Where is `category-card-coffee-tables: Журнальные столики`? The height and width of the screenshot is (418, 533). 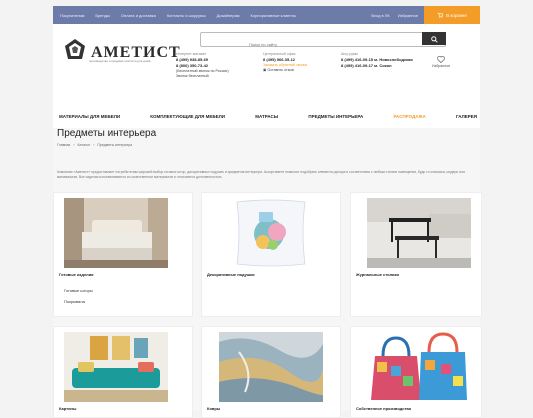 category-card-coffee-tables: Журнальные столики is located at coordinates (416, 254).